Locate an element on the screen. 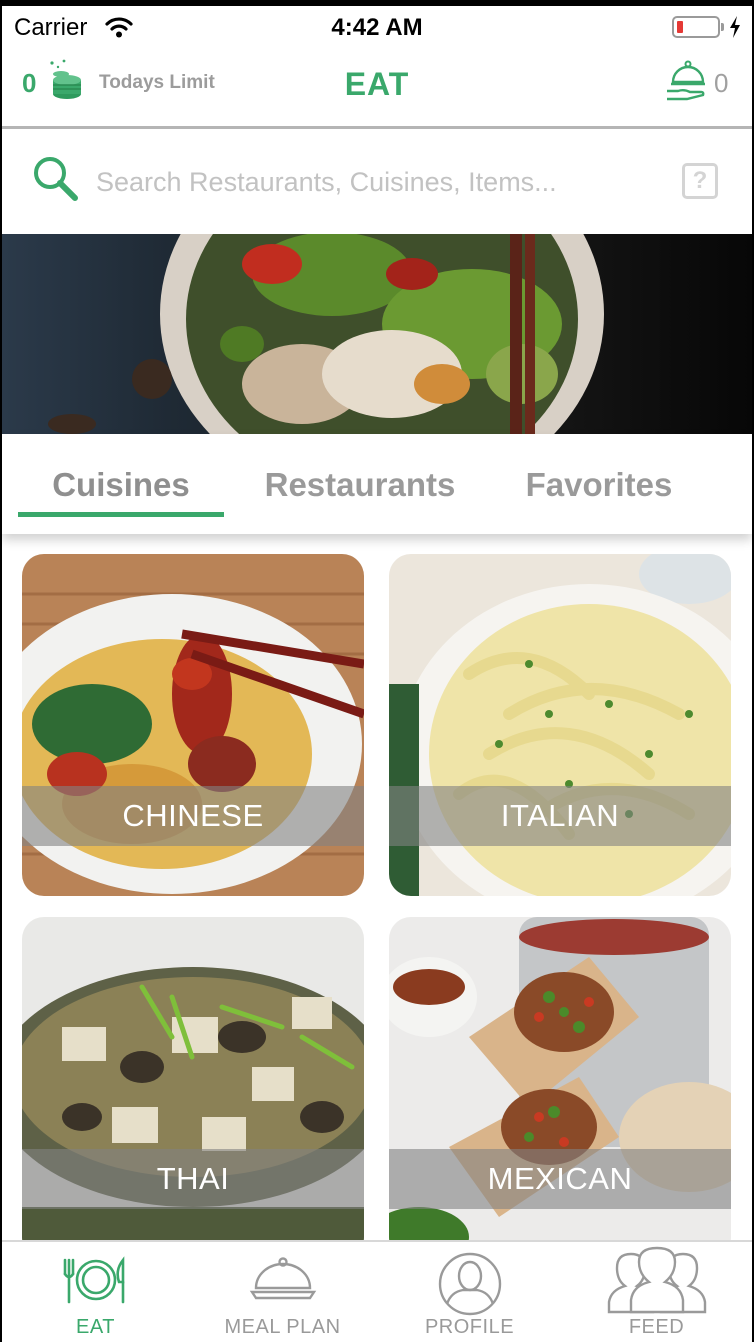  cart-count: 0 is located at coordinates (721, 83).